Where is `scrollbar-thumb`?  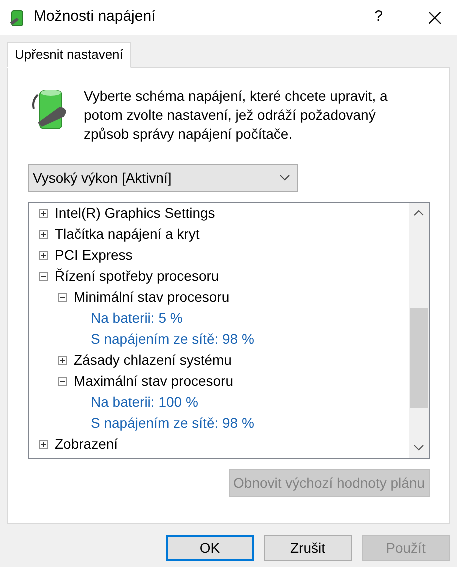 scrollbar-thumb is located at coordinates (419, 358).